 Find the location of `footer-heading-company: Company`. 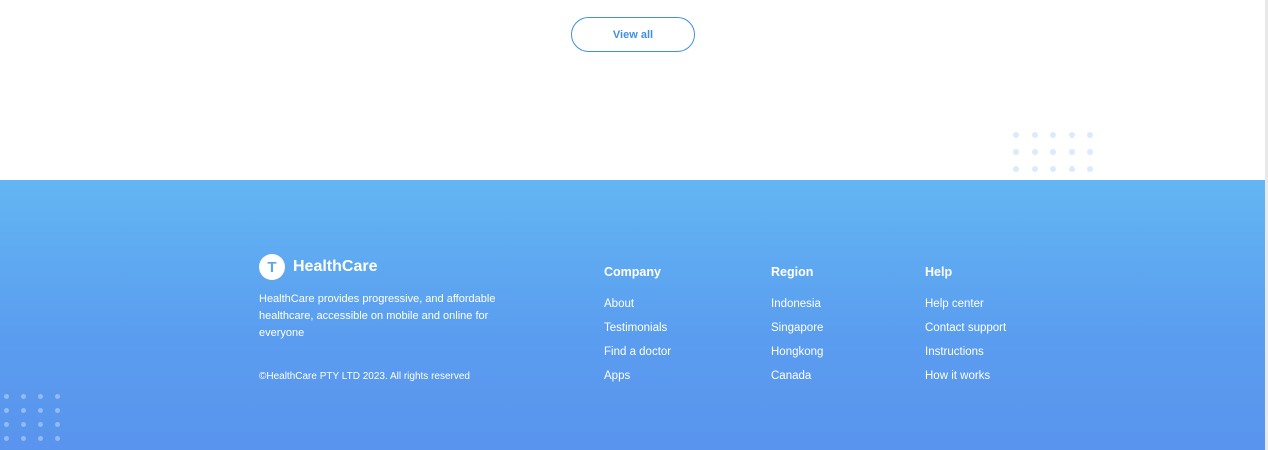

footer-heading-company: Company is located at coordinates (632, 272).